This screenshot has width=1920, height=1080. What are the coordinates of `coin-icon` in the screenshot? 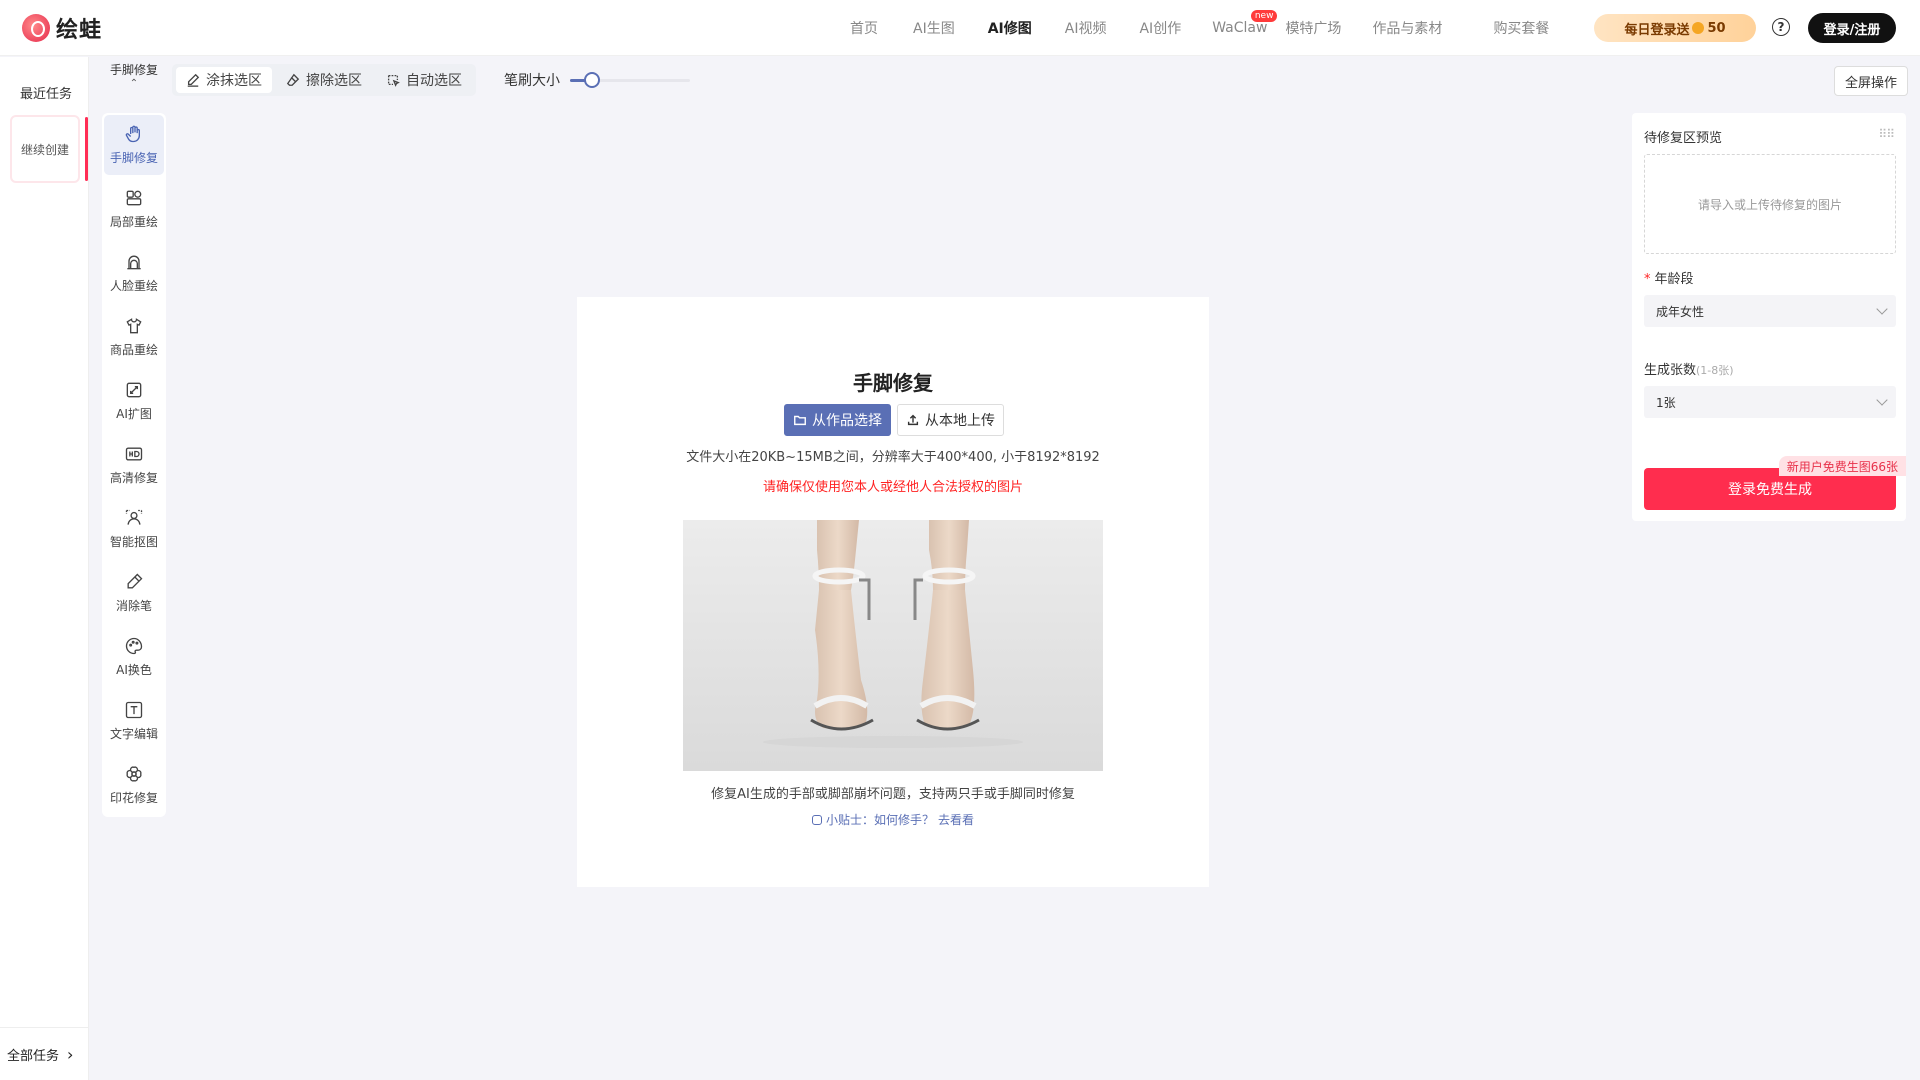 It's located at (1698, 28).